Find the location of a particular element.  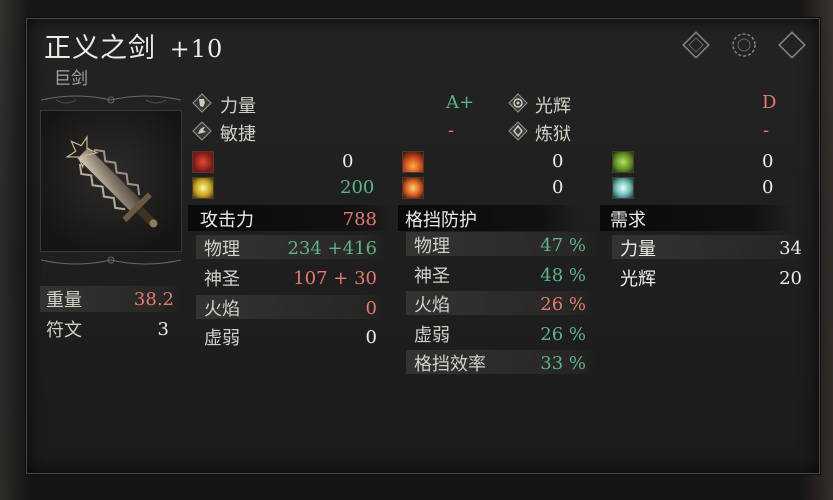

item-name: 正义之剑 is located at coordinates (100, 48).